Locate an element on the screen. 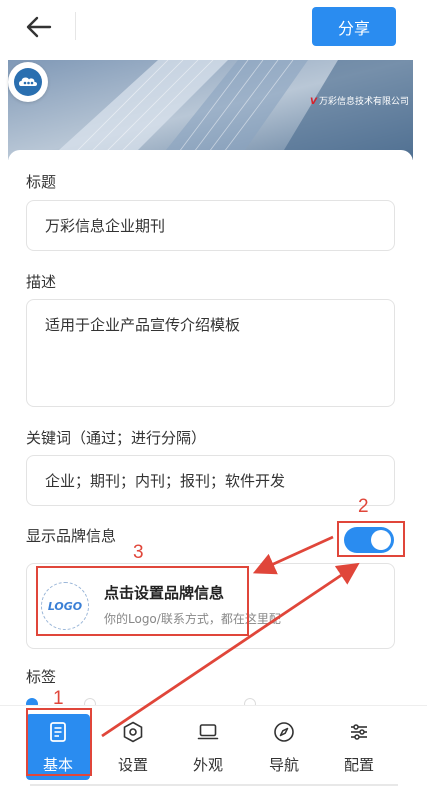  divider is located at coordinates (75, 26).